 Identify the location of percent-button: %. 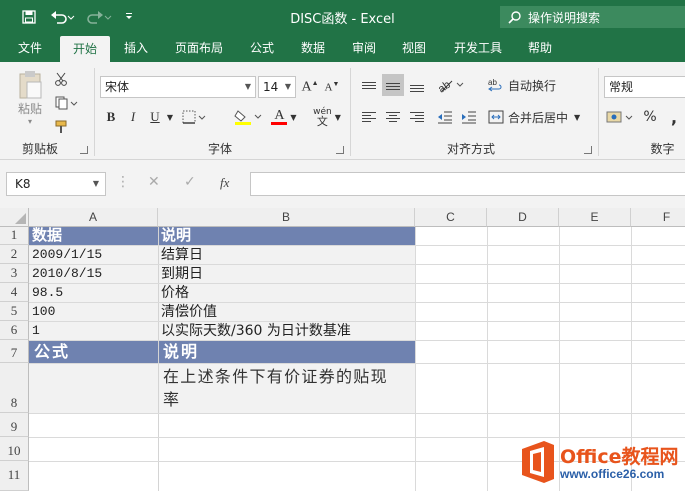
(650, 117).